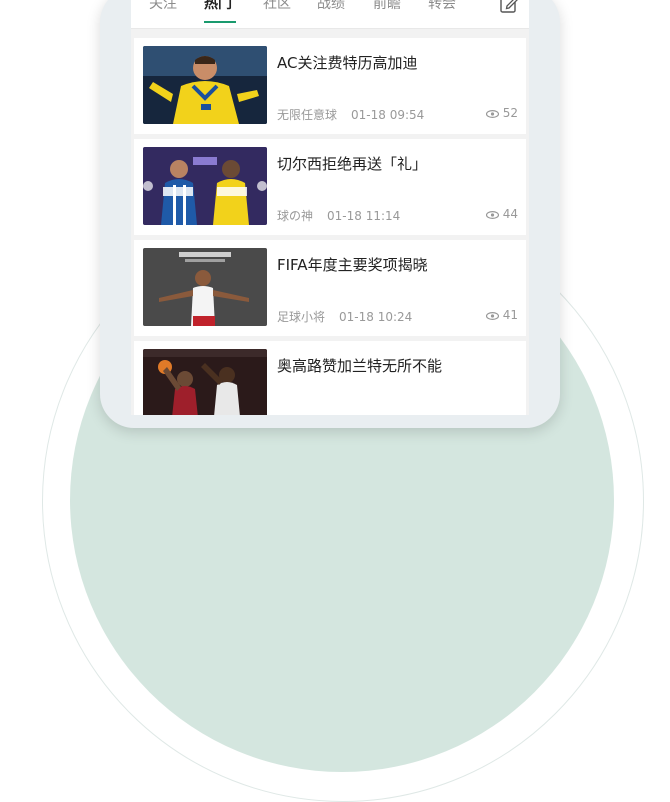 The width and height of the screenshot is (670, 802). What do you see at coordinates (376, 317) in the screenshot?
I see `article-date: 01-18 10:24` at bounding box center [376, 317].